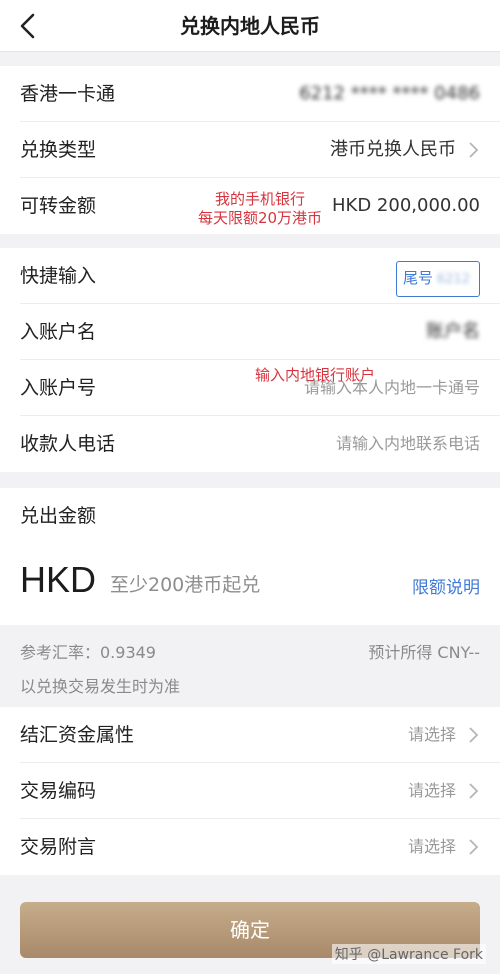 This screenshot has width=500, height=974. I want to click on exchange-type-label: 兑换类型, so click(58, 150).